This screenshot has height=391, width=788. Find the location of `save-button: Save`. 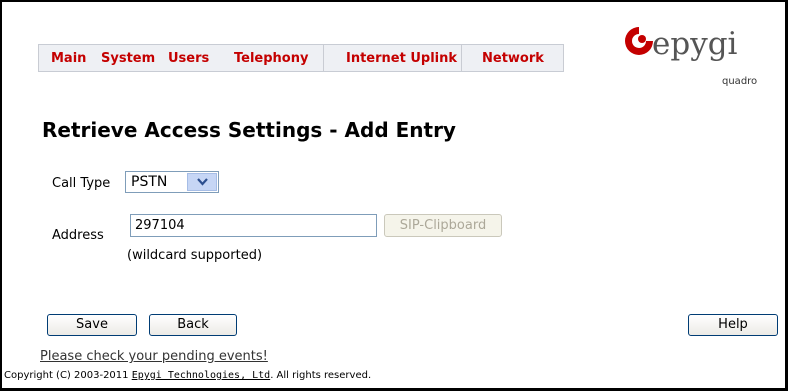

save-button: Save is located at coordinates (92, 325).